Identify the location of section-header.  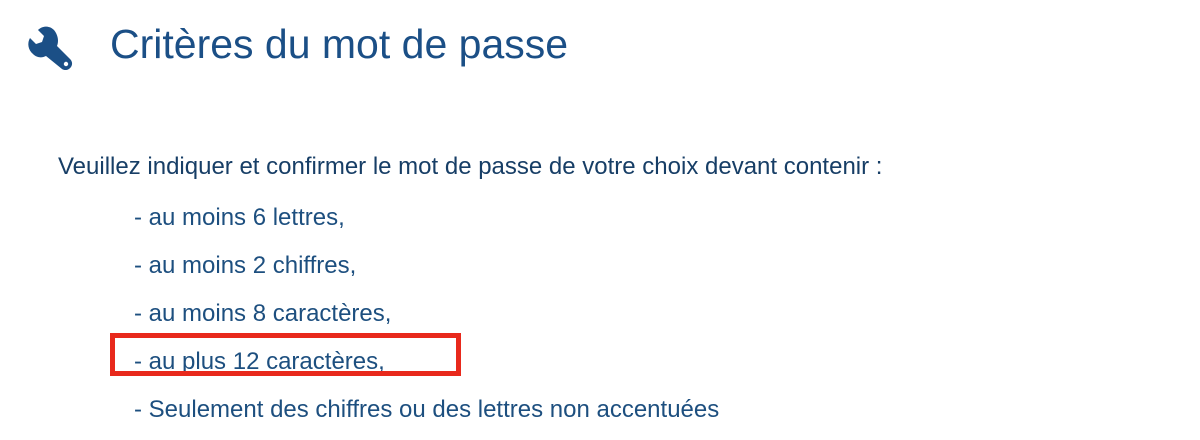
(49, 46).